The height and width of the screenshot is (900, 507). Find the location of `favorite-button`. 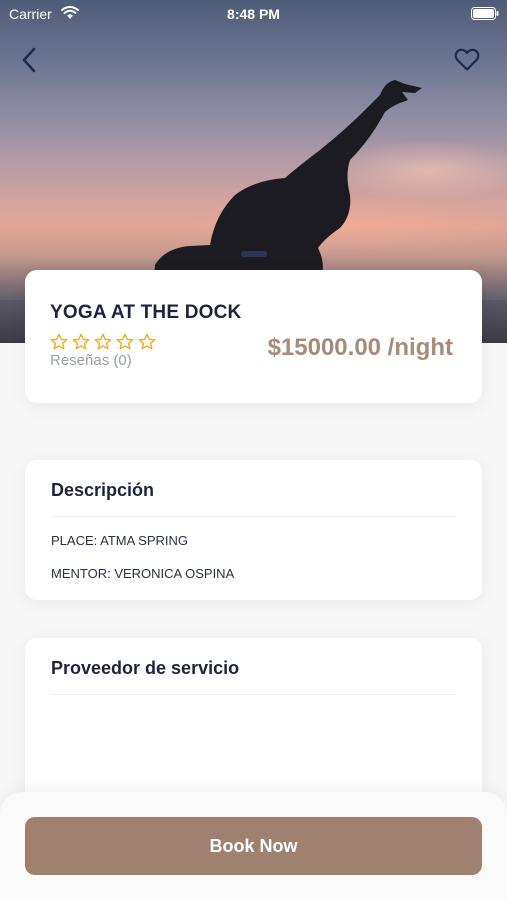

favorite-button is located at coordinates (467, 60).